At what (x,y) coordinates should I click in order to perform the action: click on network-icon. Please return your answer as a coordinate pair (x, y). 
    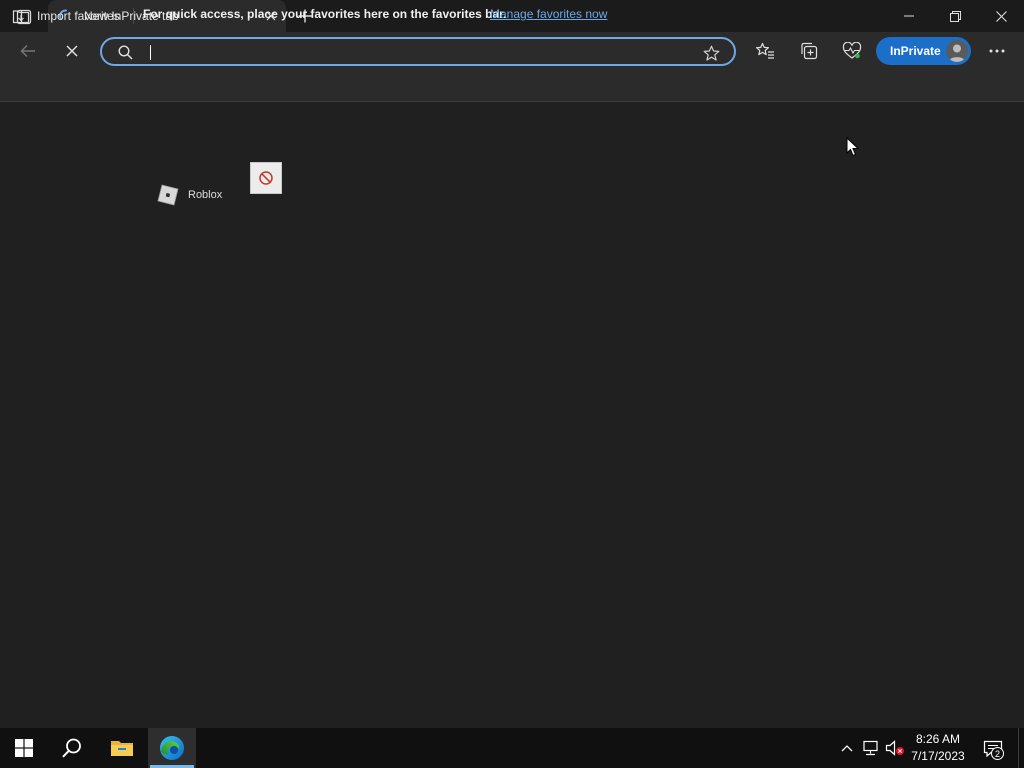
    Looking at the image, I should click on (870, 748).